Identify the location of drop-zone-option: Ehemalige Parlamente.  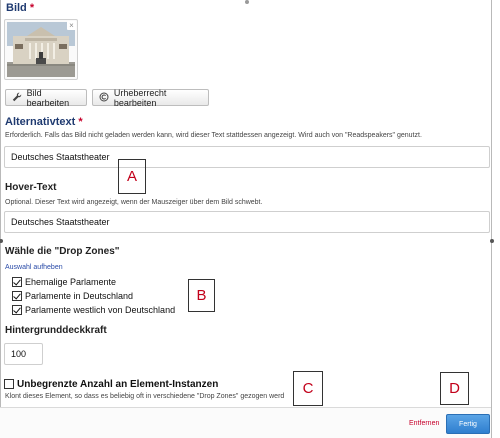
(64, 282).